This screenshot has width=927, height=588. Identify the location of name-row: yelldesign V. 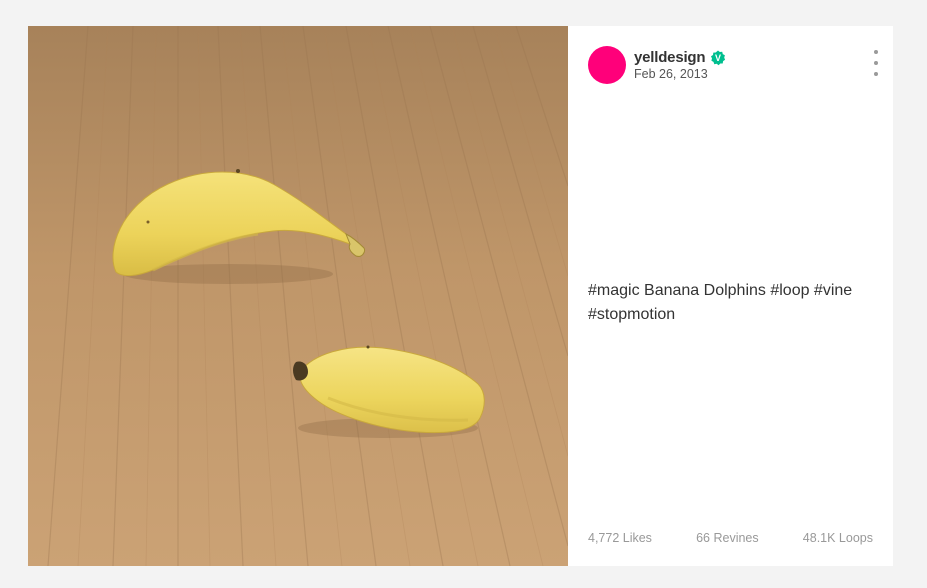
(680, 57).